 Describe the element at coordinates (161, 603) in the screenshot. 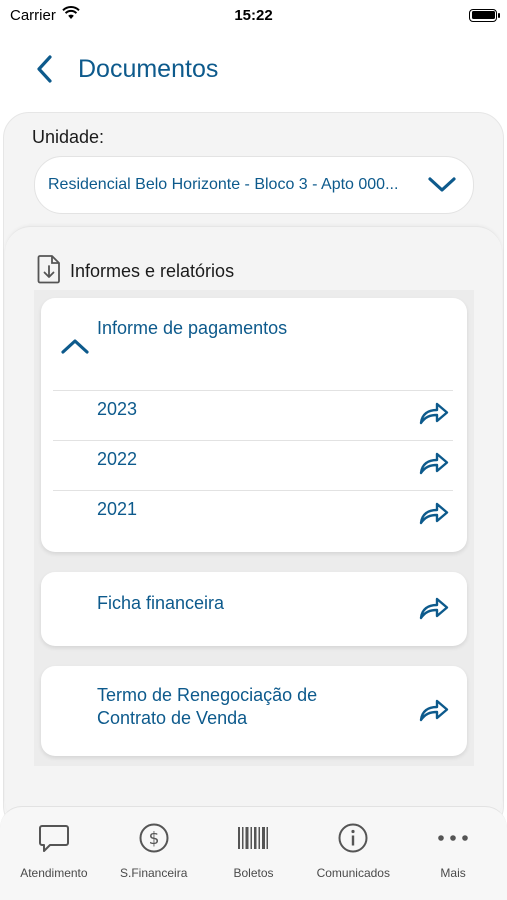

I see `ficha-financeira-title: Ficha financeira` at that location.